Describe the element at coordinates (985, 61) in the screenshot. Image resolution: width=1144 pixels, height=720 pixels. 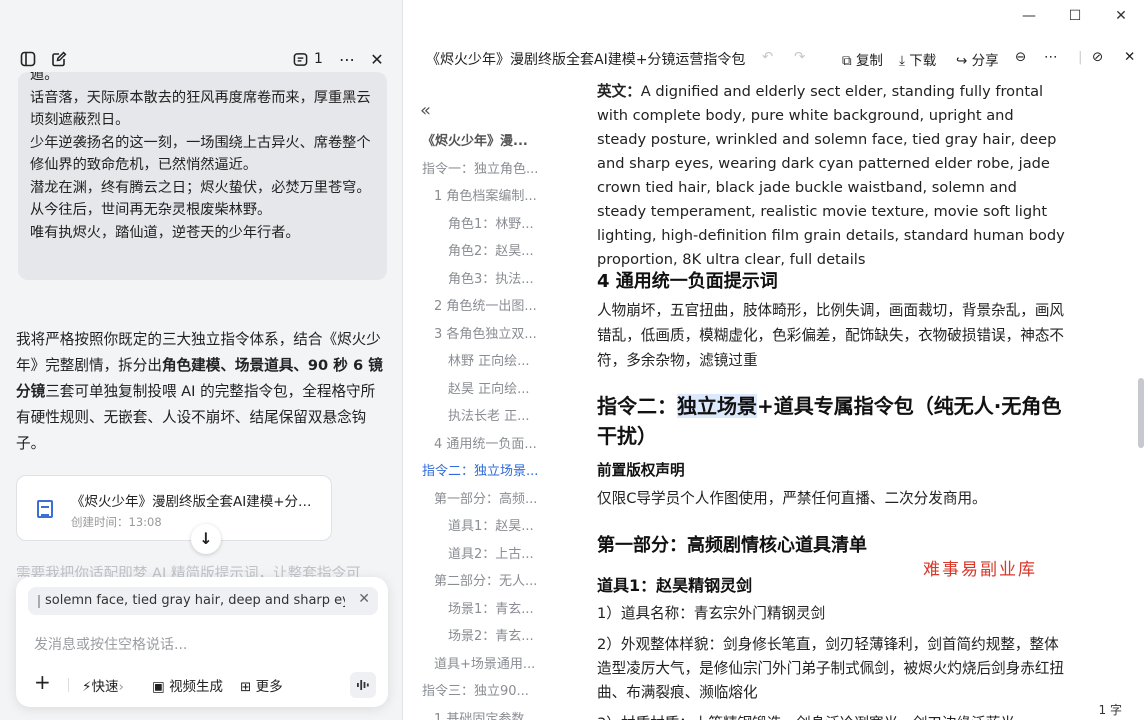
I see `share-label: 分享` at that location.